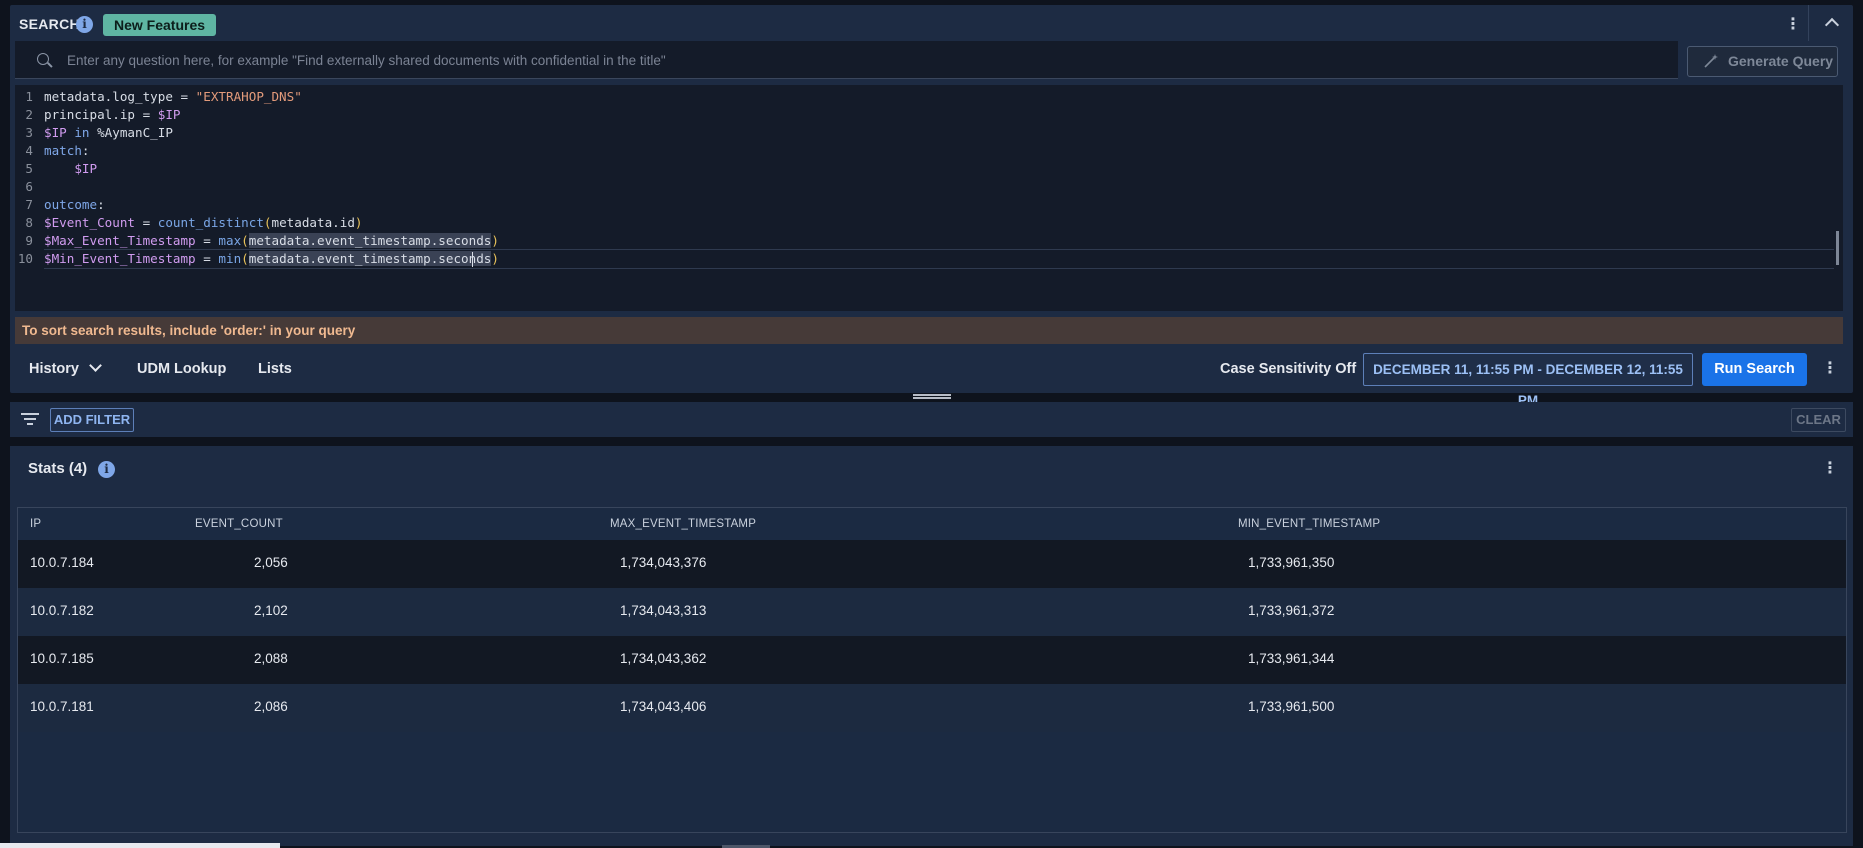 The image size is (1863, 848). I want to click on cell-event-count: 2,088, so click(271, 658).